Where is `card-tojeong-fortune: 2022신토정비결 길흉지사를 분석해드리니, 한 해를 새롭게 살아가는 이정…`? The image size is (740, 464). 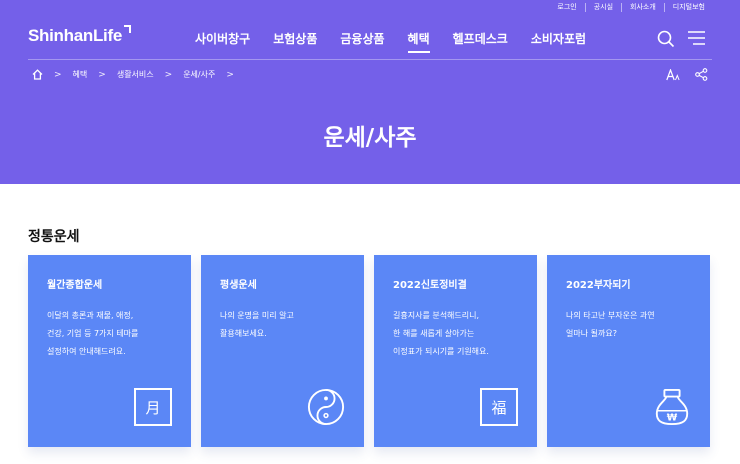
card-tojeong-fortune: 2022신토정비결 길흉지사를 분석해드리니, 한 해를 새롭게 살아가는 이정… is located at coordinates (455, 351).